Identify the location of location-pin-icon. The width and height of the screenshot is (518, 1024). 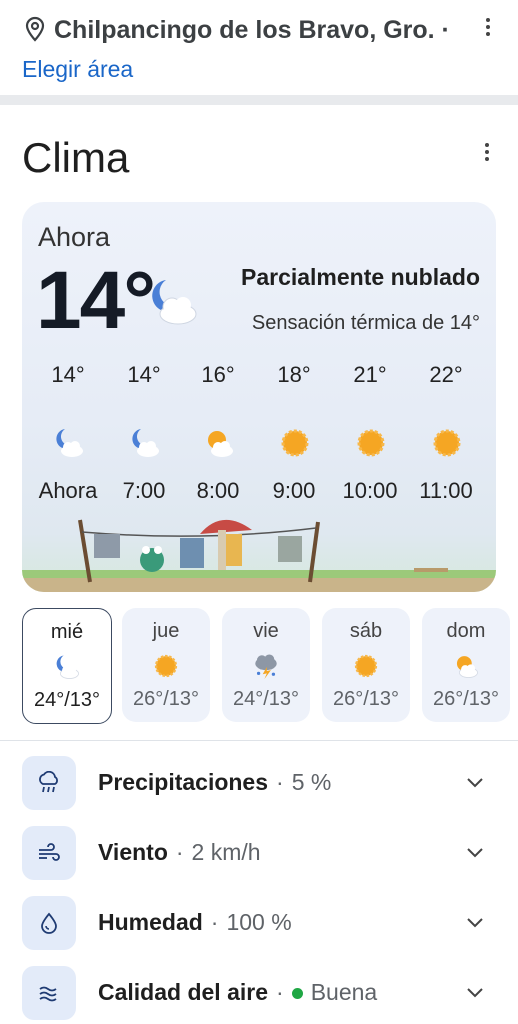
(35, 29).